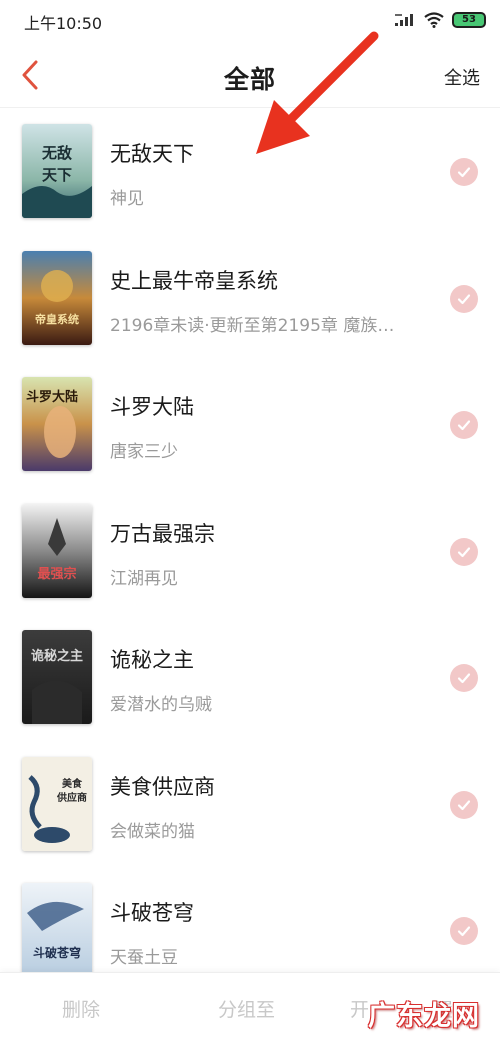 Image resolution: width=500 pixels, height=1041 pixels. Describe the element at coordinates (127, 199) in the screenshot. I see `book-author: 神见` at that location.